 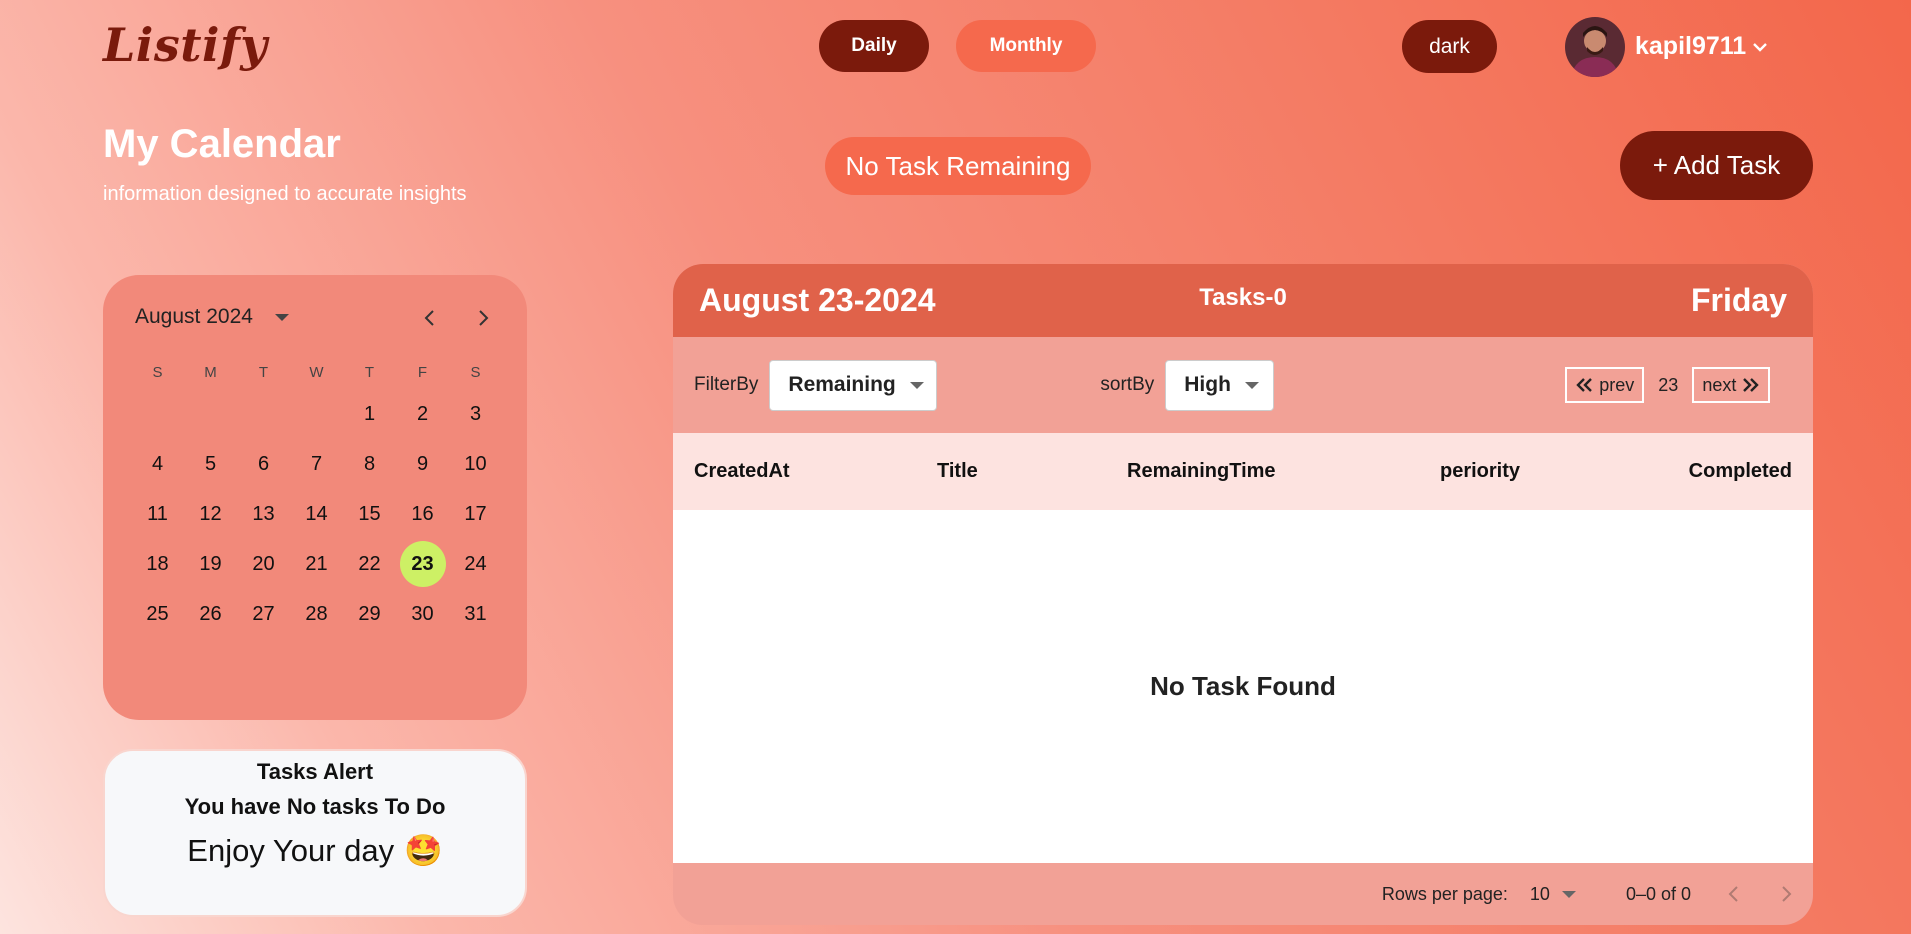 I want to click on calendar-day: 13, so click(x=263, y=514).